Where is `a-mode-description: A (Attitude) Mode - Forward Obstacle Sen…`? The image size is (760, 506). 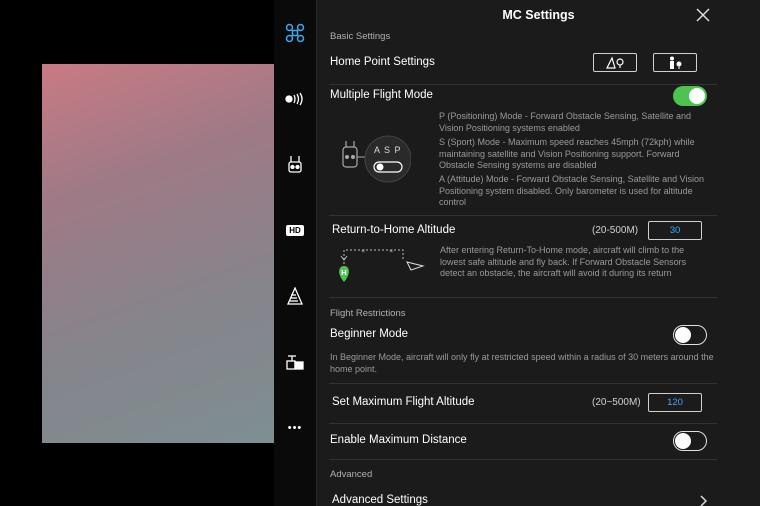
a-mode-description: A (Attitude) Mode - Forward Obstacle Sen… is located at coordinates (571, 190).